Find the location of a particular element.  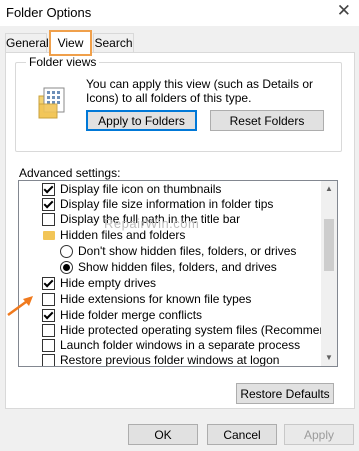

folder-icon is located at coordinates (49, 235).